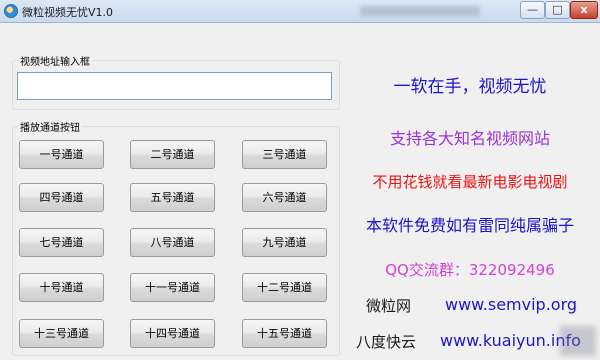 The width and height of the screenshot is (600, 360). Describe the element at coordinates (420, 11) in the screenshot. I see `blurred-title-area` at that location.